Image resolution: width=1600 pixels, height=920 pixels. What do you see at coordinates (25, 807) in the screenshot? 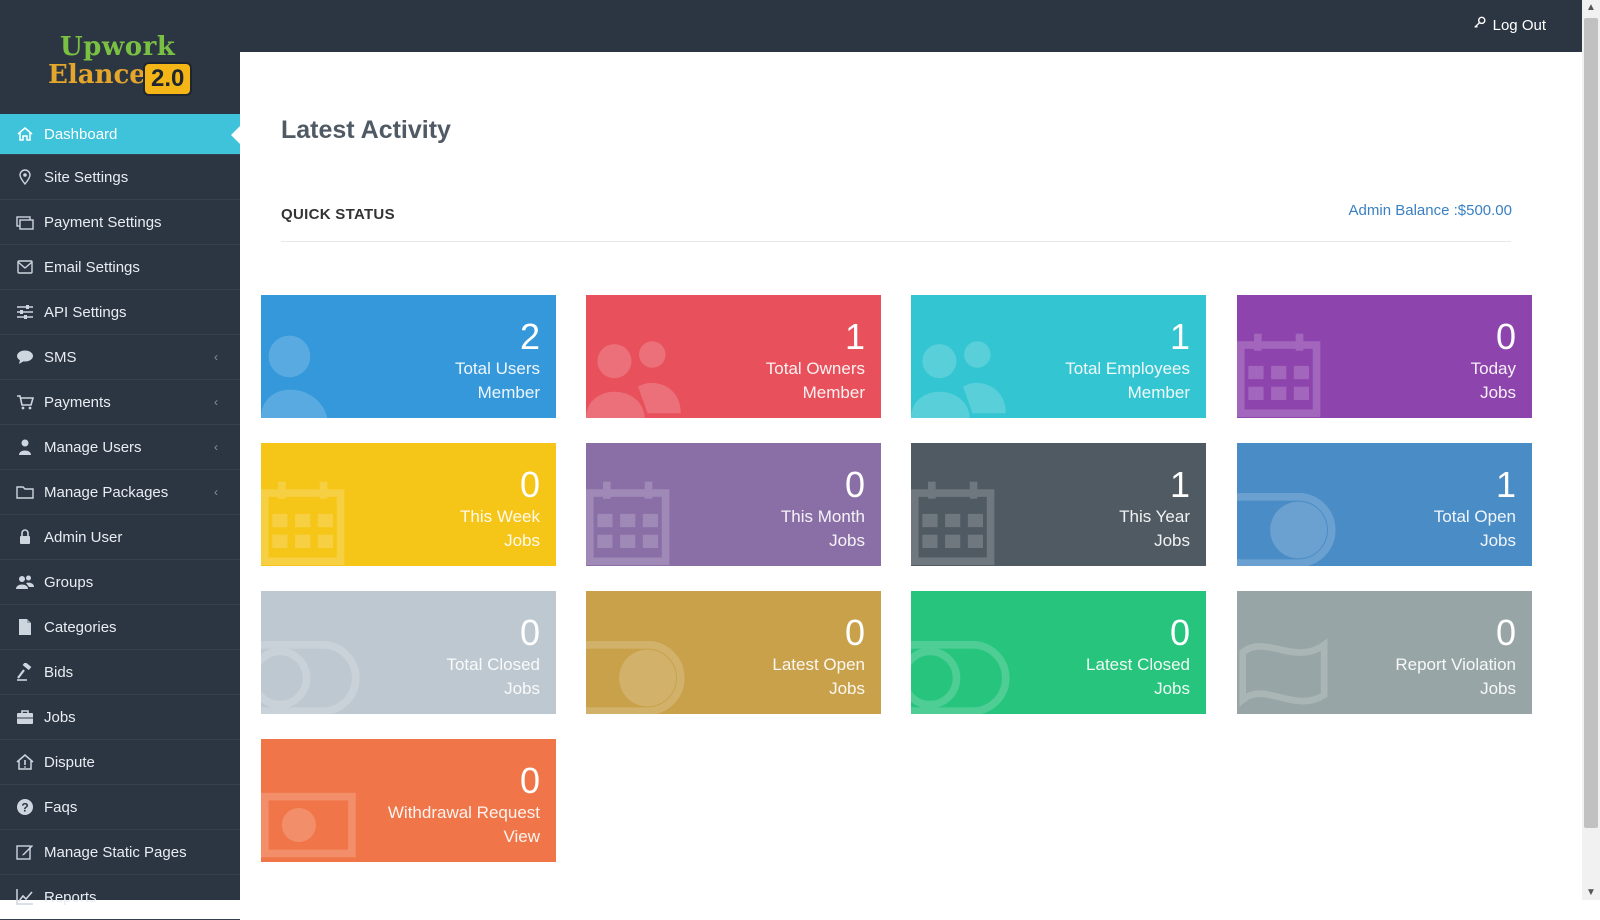
I see `question-circle-icon: ?` at bounding box center [25, 807].